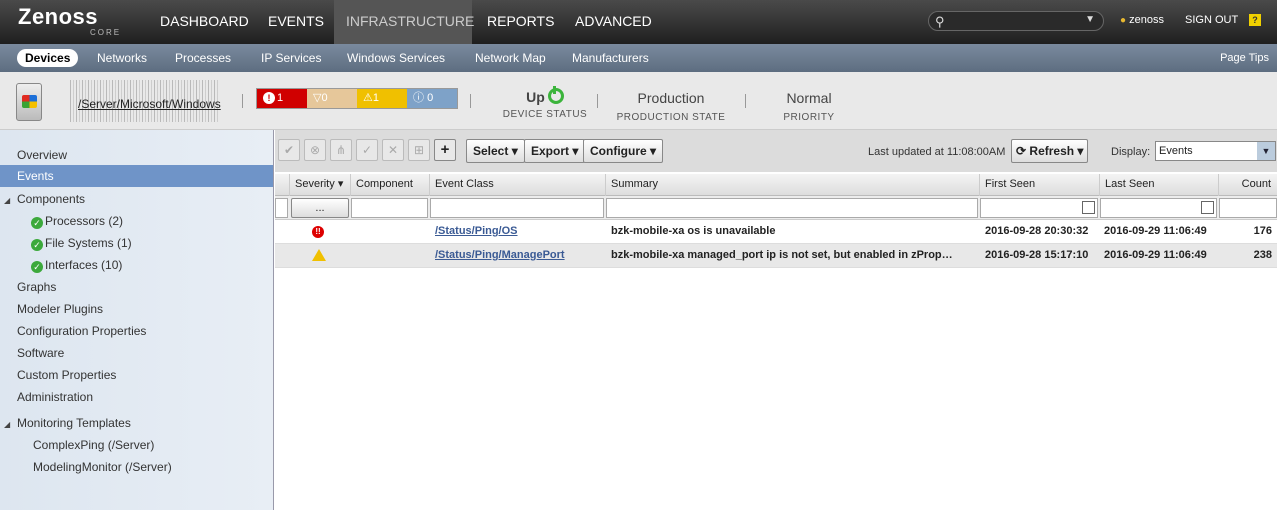  Describe the element at coordinates (42, 155) in the screenshot. I see `sidebar-item-overview: Overview` at that location.